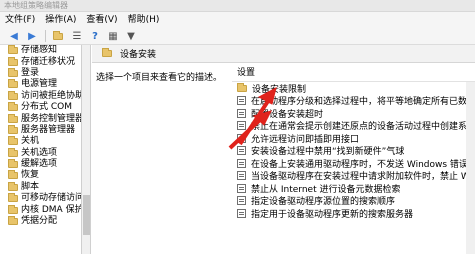 This screenshot has width=475, height=254. I want to click on tree-item-shutdown-options: 关机选项, so click(40, 153).